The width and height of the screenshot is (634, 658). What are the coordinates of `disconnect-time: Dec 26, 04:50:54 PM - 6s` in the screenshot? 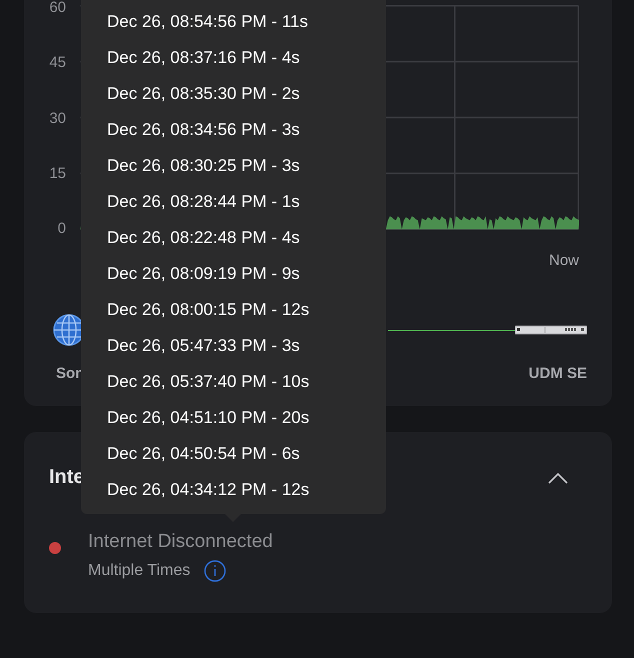 It's located at (203, 454).